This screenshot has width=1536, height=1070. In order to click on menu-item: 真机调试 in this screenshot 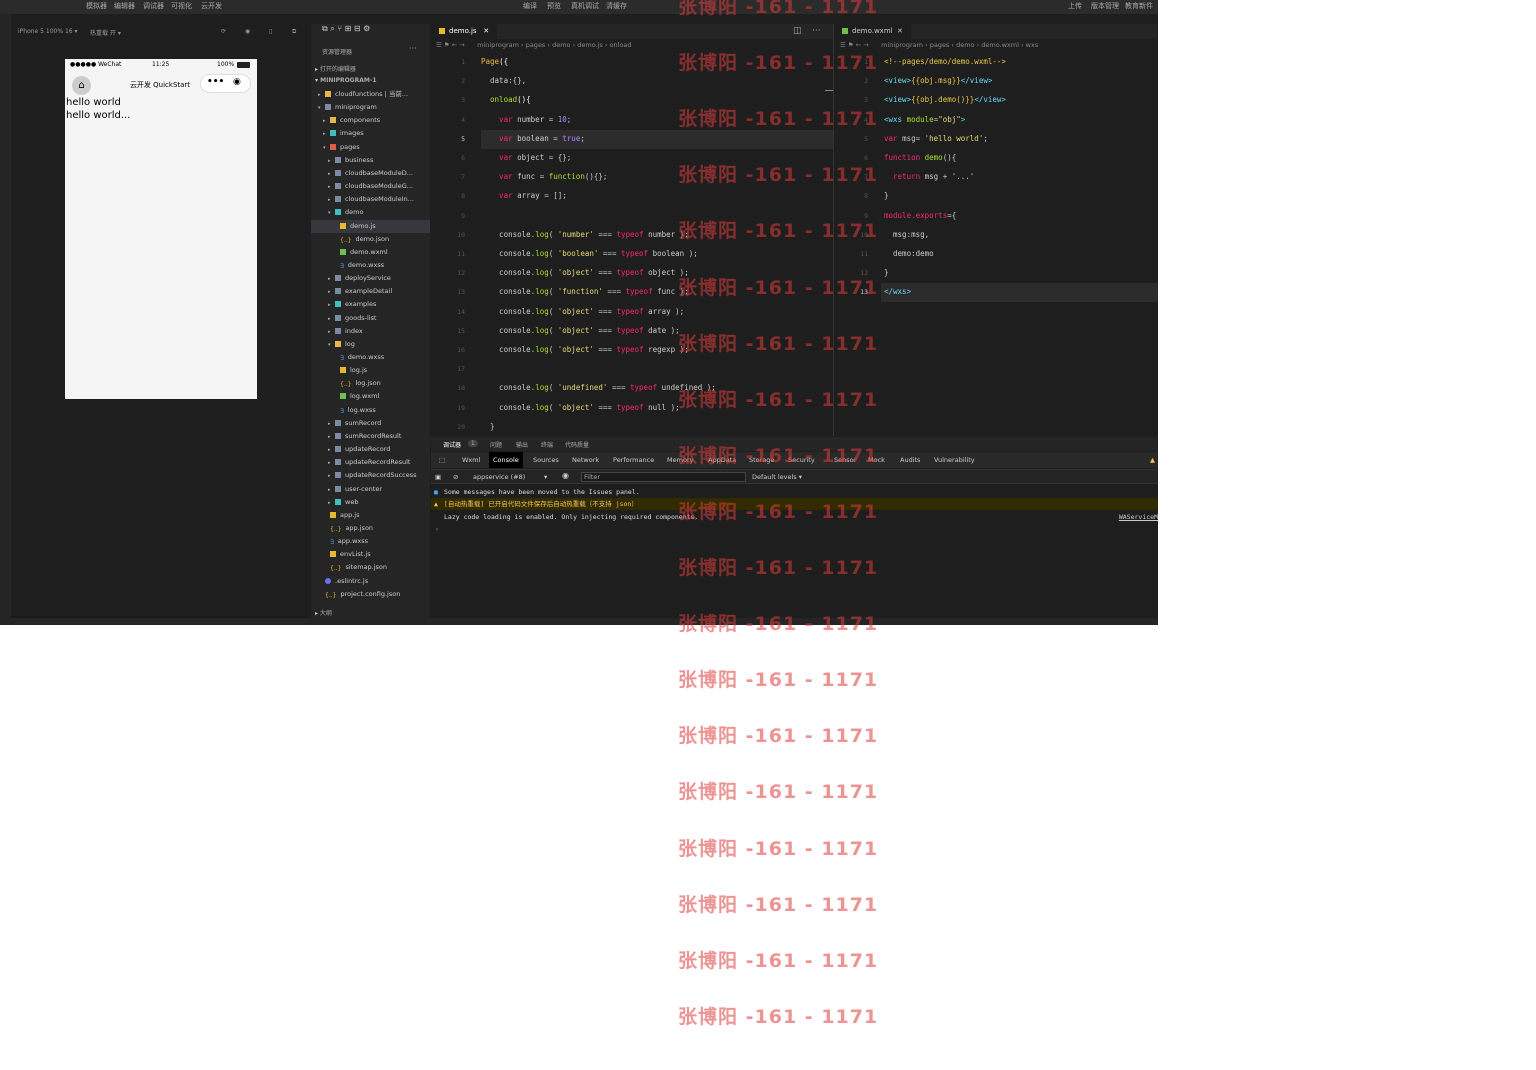, I will do `click(585, 6)`.